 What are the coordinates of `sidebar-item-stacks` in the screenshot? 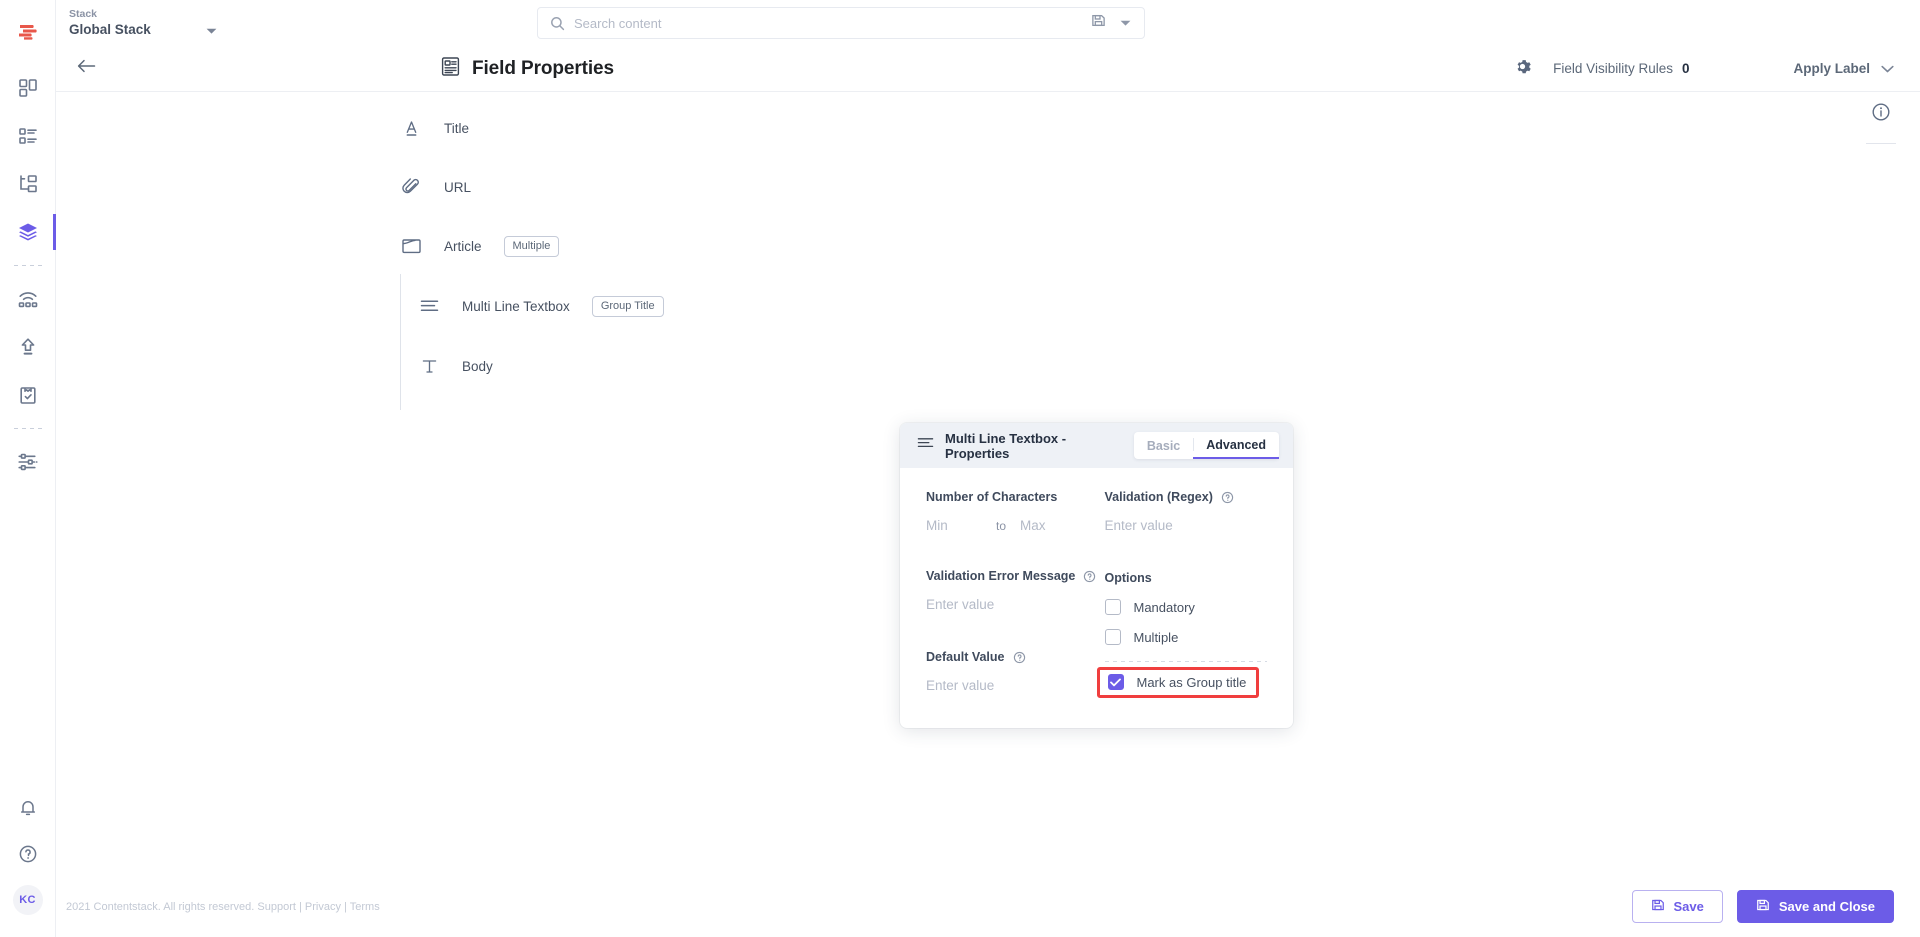 It's located at (28, 232).